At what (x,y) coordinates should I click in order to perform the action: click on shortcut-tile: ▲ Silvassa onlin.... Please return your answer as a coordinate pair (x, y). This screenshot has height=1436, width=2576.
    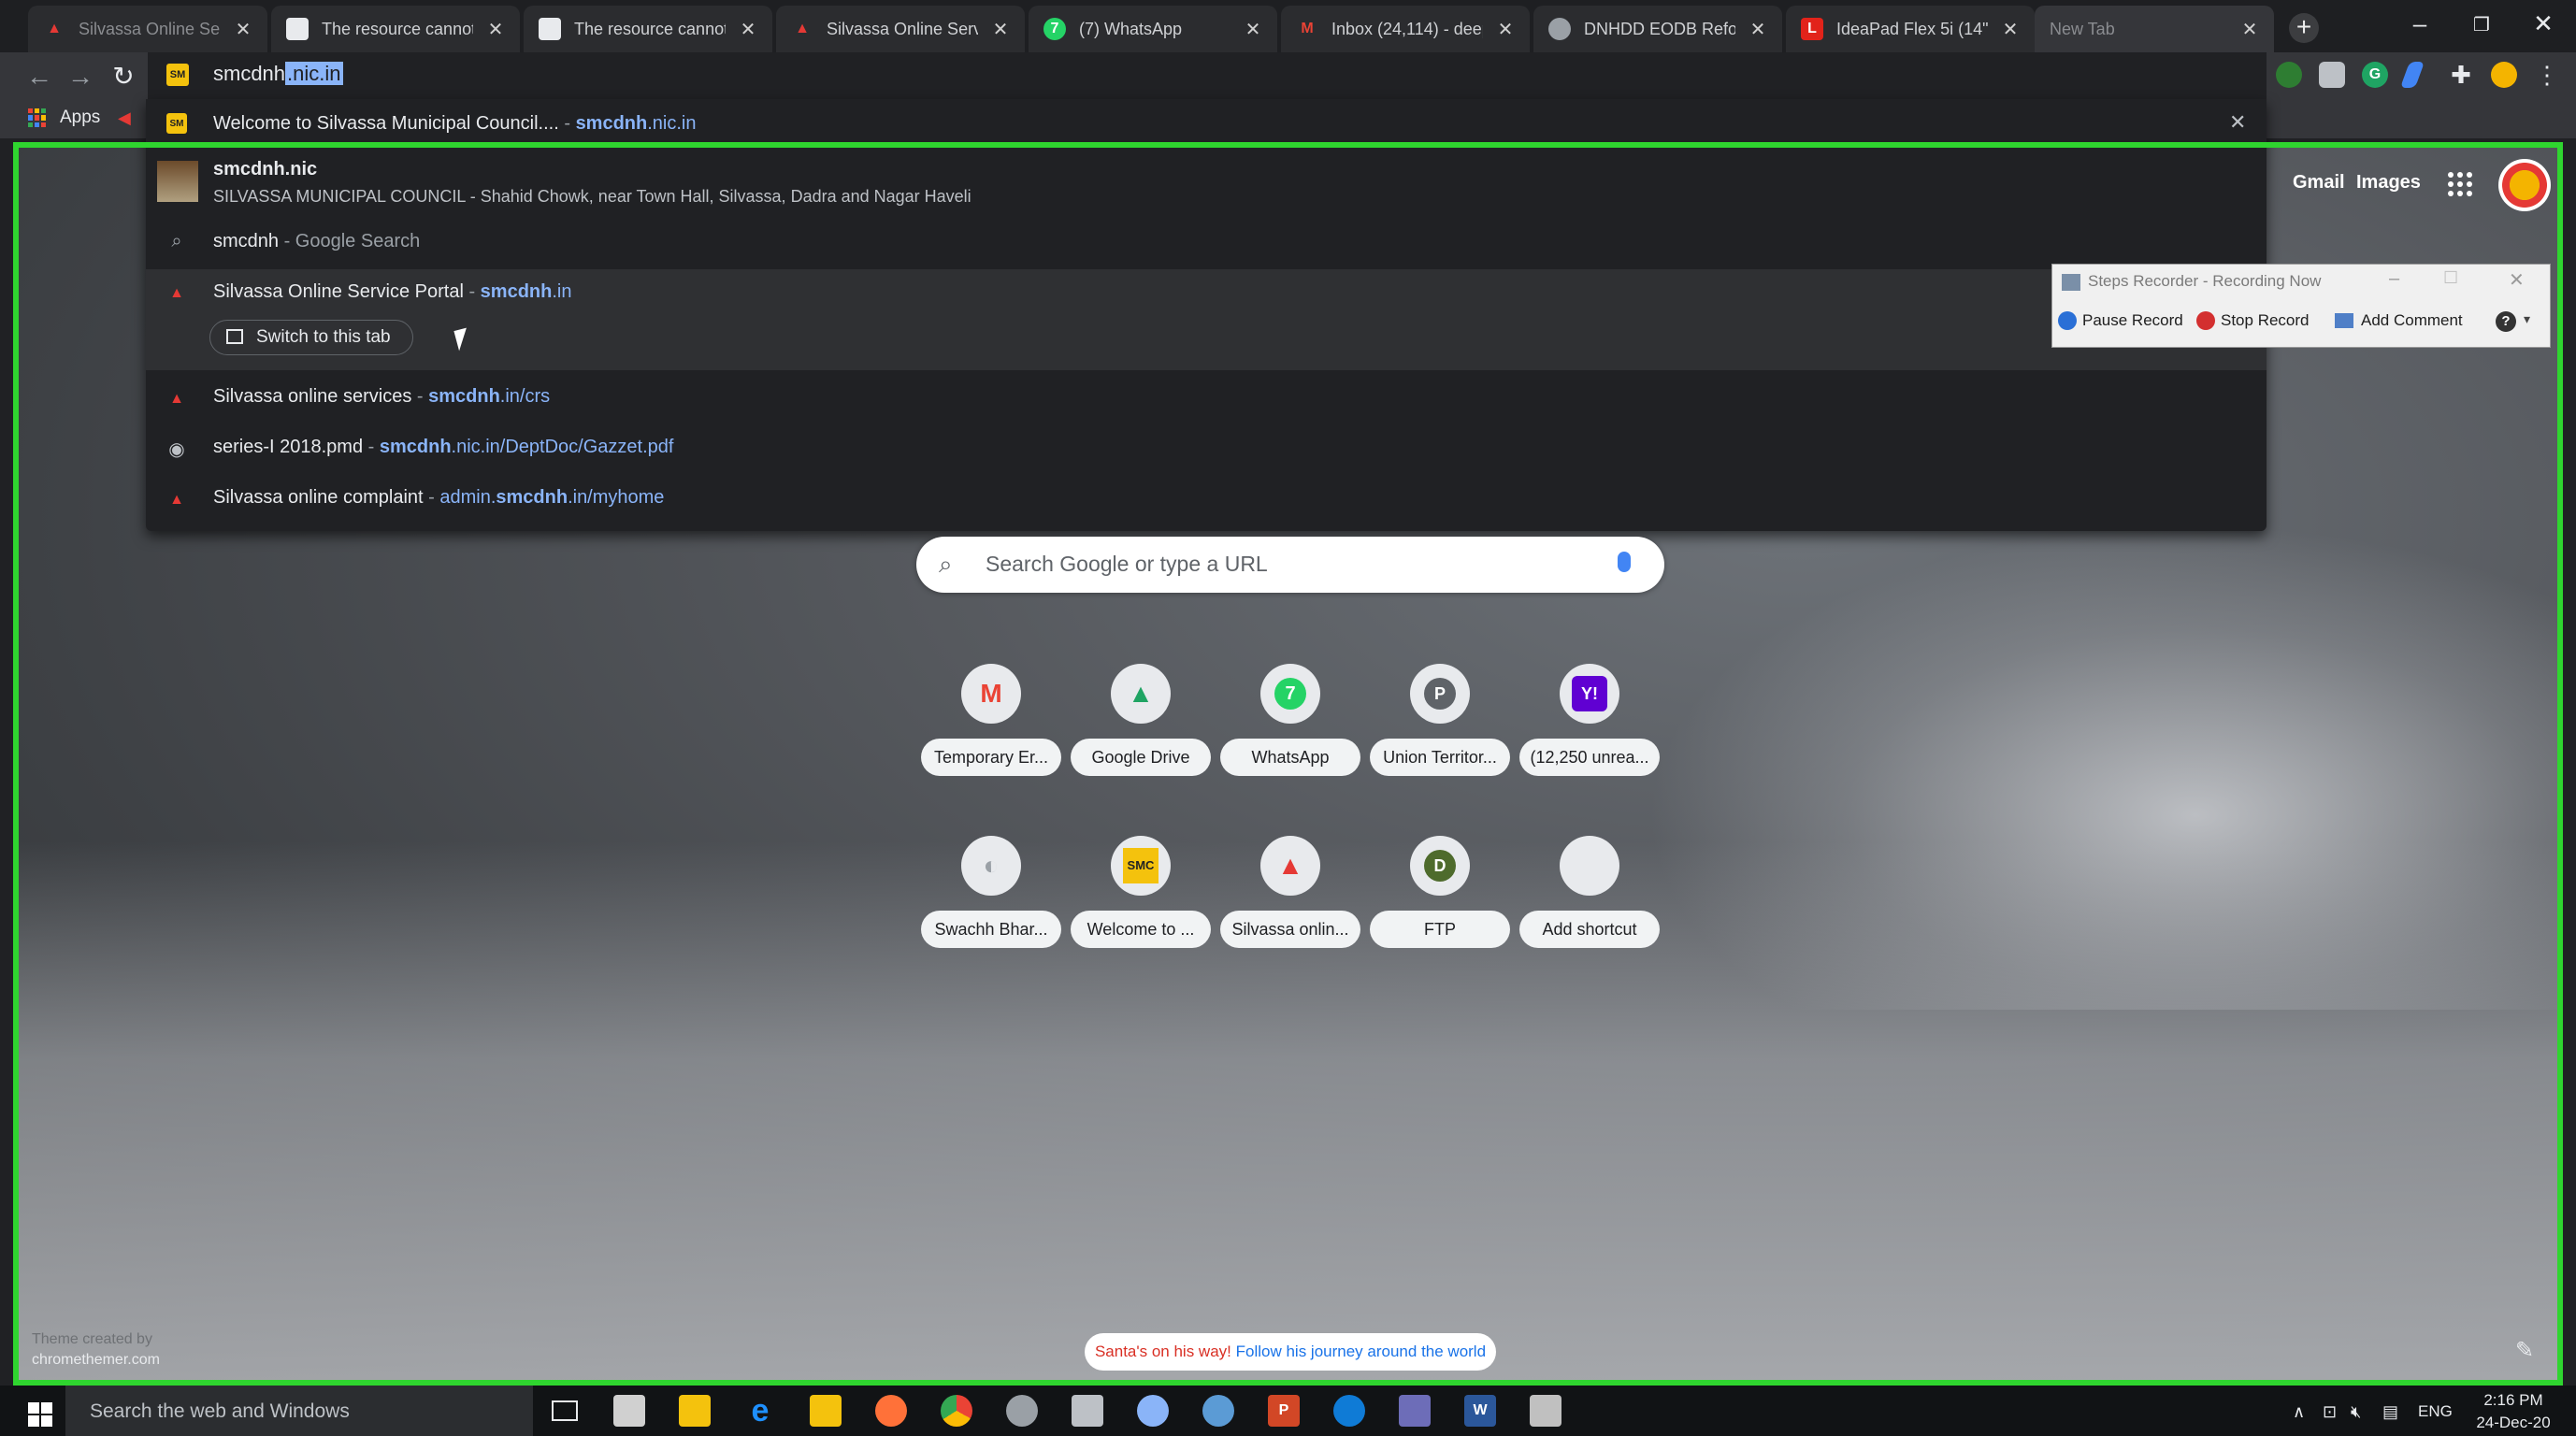
    Looking at the image, I should click on (1290, 896).